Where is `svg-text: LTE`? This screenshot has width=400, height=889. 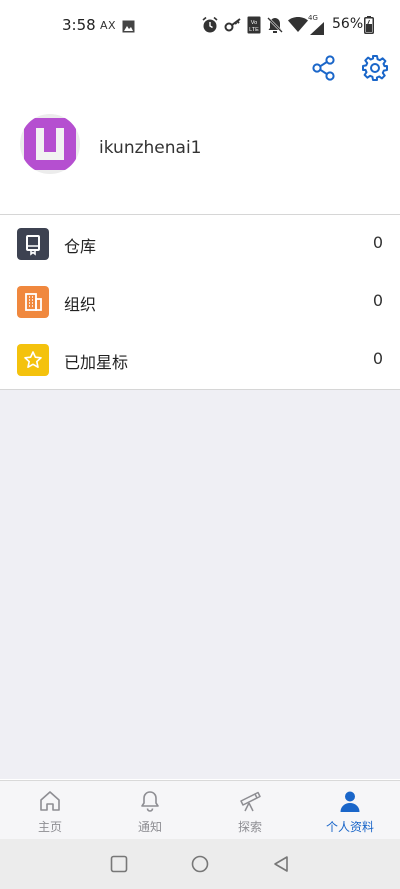
svg-text: LTE is located at coordinates (254, 30).